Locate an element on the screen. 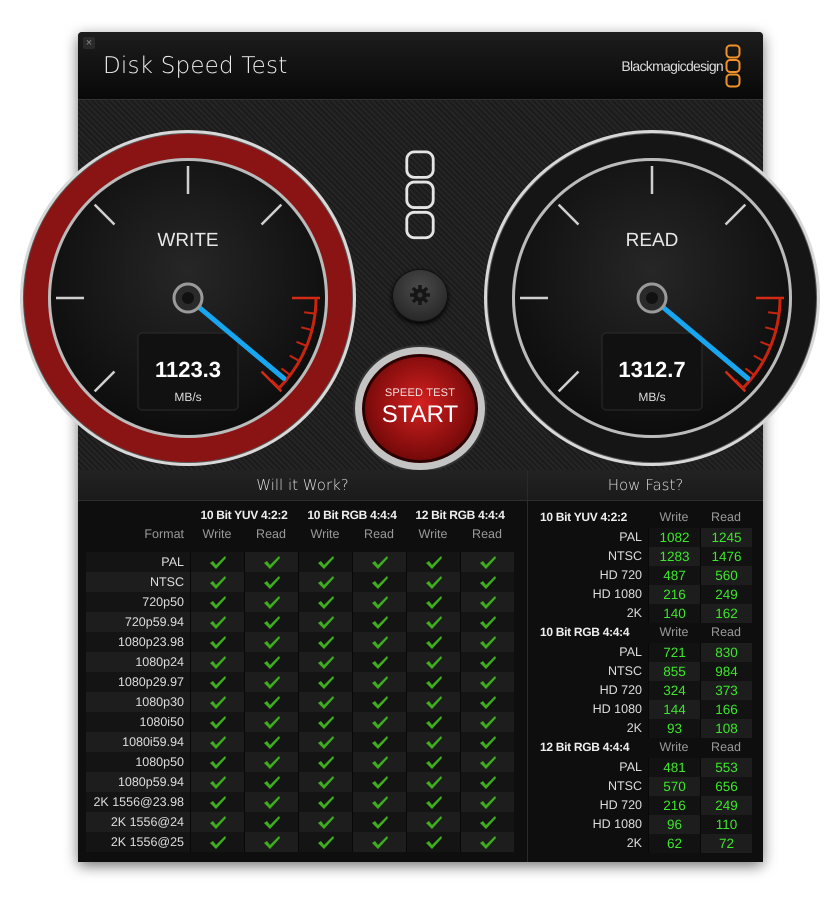 This screenshot has width=840, height=904. speed-cell: 984 is located at coordinates (726, 671).